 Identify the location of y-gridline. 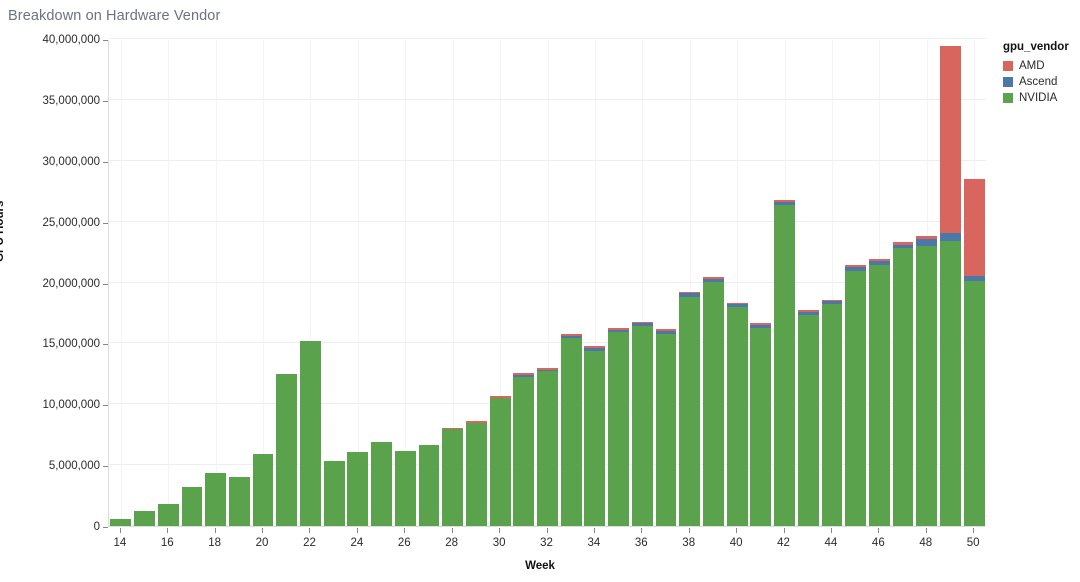
(547, 38).